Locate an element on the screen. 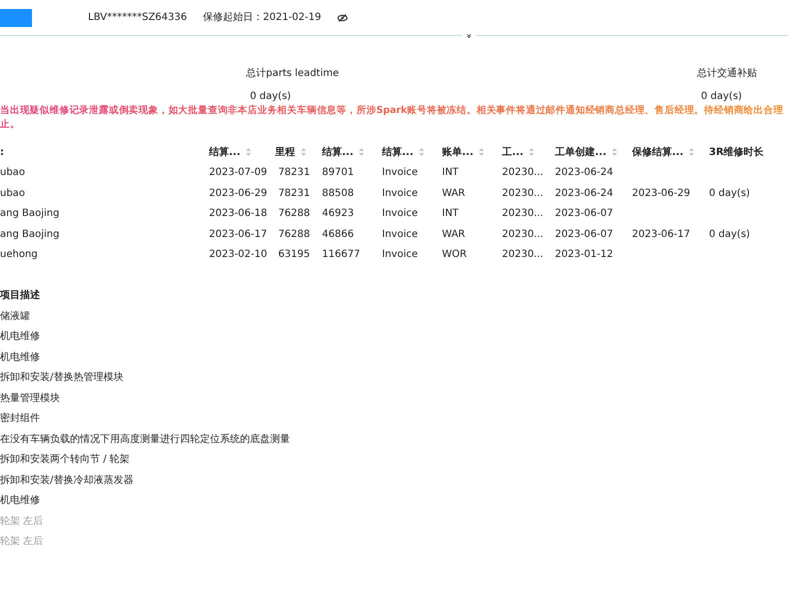 This screenshot has height=591, width=788. item-description: 储液罐 is located at coordinates (15, 317).